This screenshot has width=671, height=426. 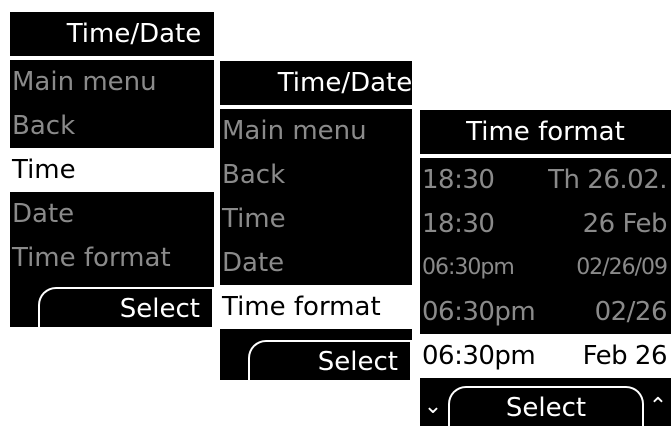 I want to click on softkey-bar: ⌄ Select ⌃, so click(x=545, y=403).